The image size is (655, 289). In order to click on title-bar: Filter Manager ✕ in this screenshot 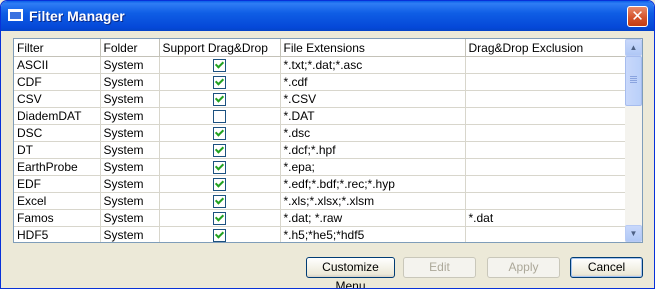, I will do `click(327, 16)`.